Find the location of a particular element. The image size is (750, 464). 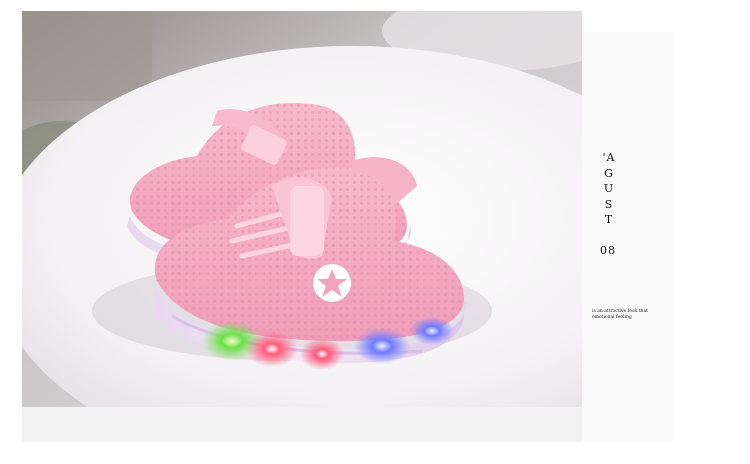

side-panel is located at coordinates (628, 237).